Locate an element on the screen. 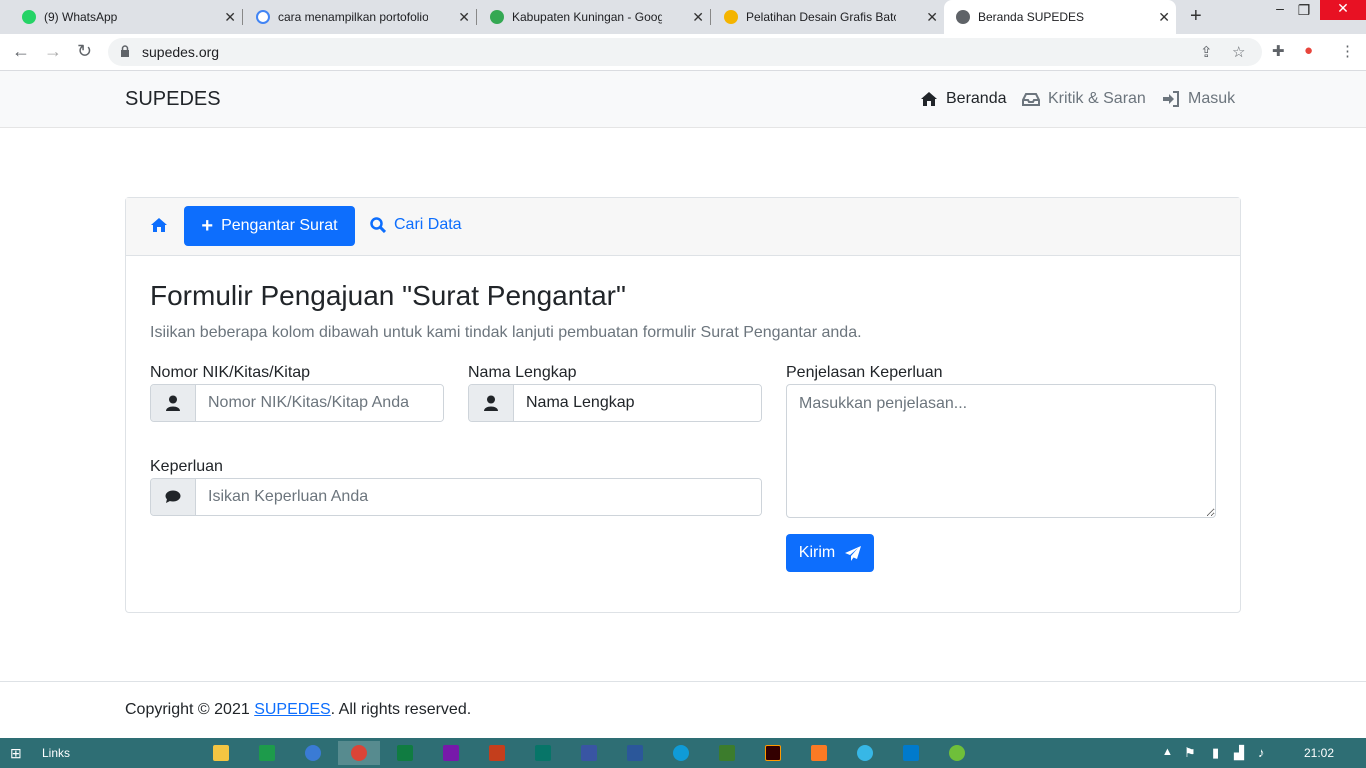  back-icon: ← is located at coordinates (21, 51).